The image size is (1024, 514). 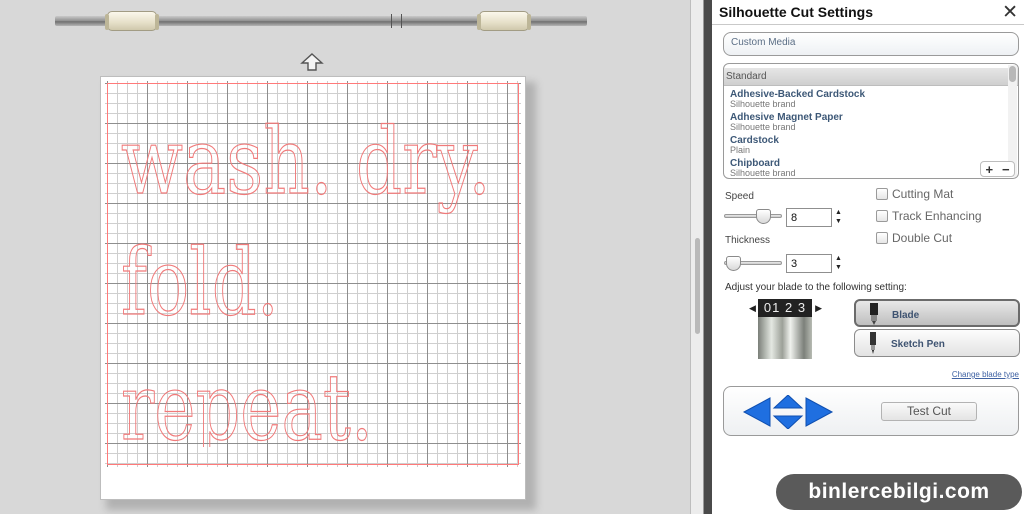 I want to click on panel-title: Silhouette Cut Settings, so click(x=796, y=12).